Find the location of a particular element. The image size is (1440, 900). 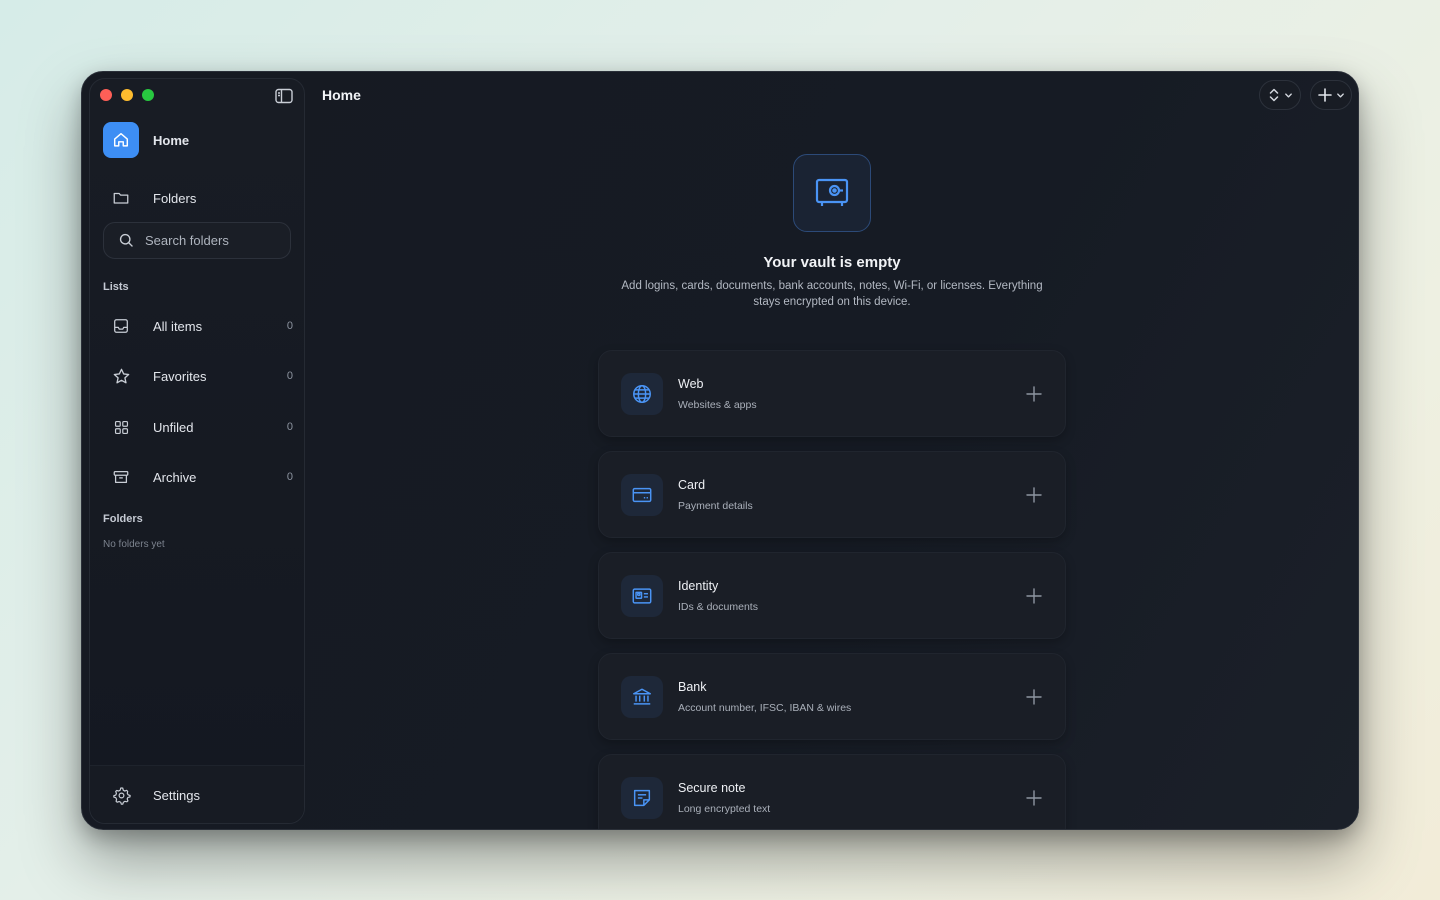

search-placeholder: Search folders is located at coordinates (187, 240).